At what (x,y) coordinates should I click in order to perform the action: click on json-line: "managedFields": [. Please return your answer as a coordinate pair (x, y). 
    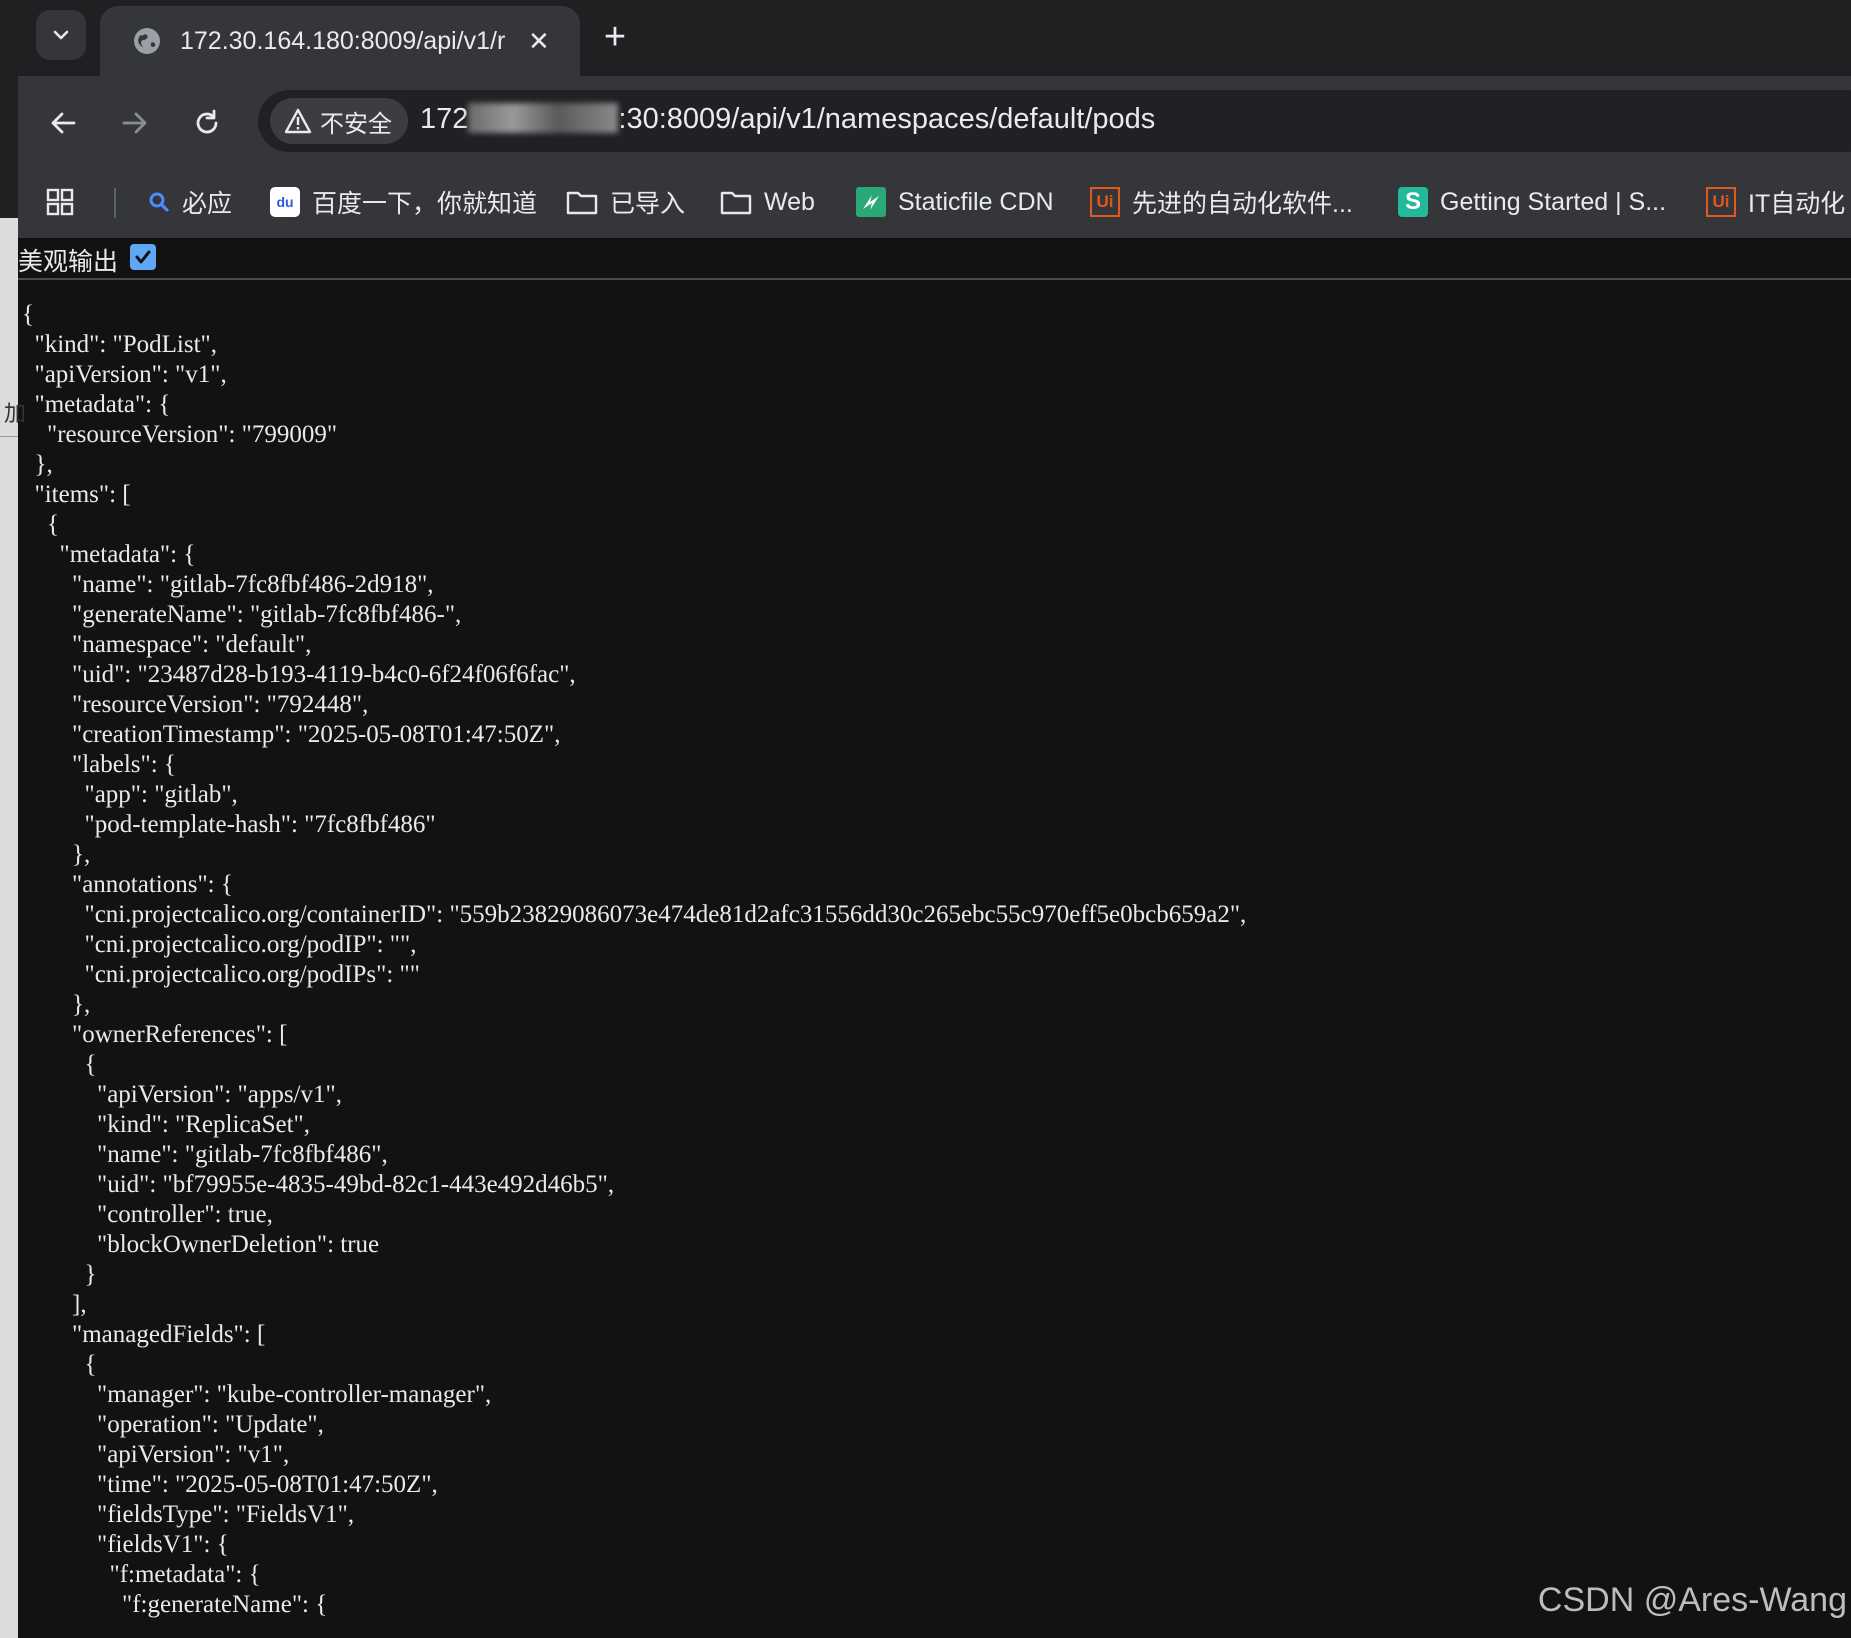
    Looking at the image, I should click on (144, 1334).